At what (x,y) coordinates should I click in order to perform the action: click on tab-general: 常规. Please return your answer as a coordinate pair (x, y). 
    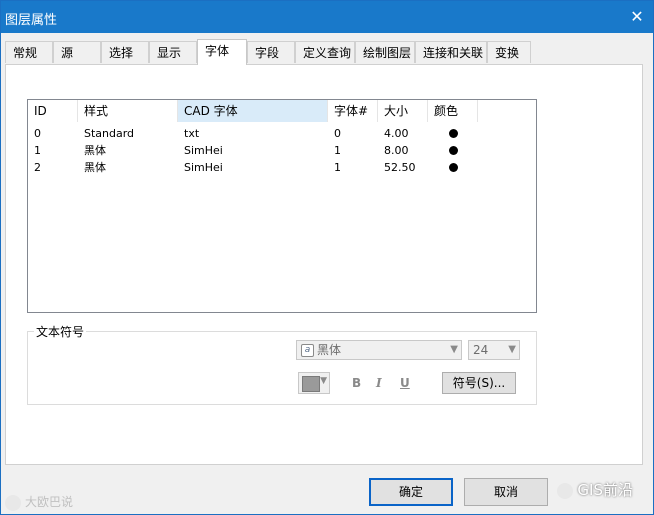
    Looking at the image, I should click on (29, 52).